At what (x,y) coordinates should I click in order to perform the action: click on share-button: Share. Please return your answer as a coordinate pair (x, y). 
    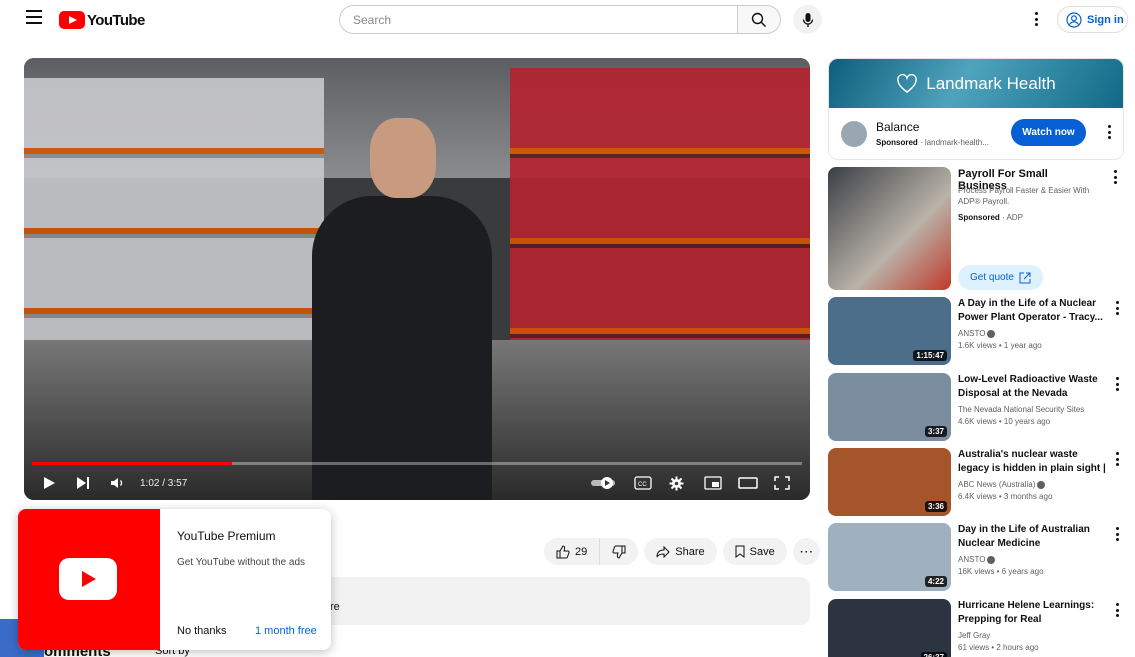
    Looking at the image, I should click on (680, 551).